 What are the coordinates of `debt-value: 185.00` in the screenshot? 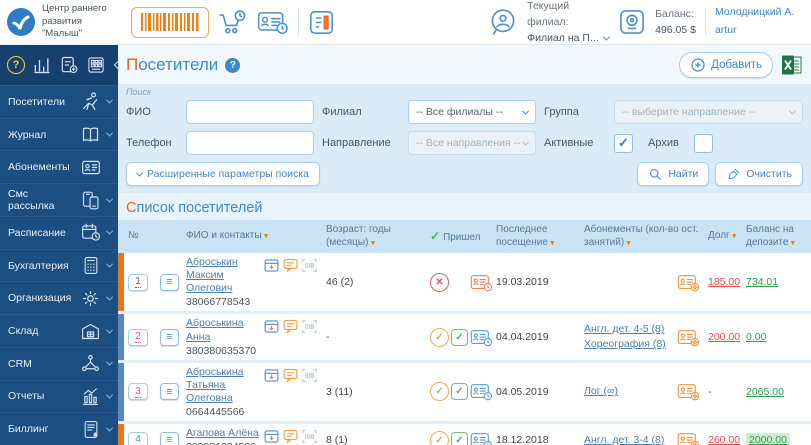 It's located at (724, 282).